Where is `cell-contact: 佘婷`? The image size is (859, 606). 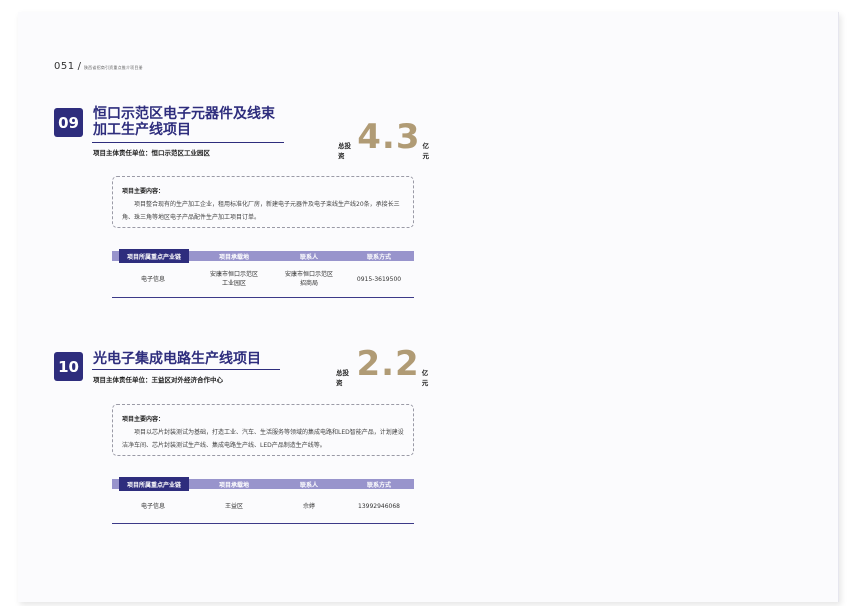
cell-contact: 佘婷 is located at coordinates (308, 506).